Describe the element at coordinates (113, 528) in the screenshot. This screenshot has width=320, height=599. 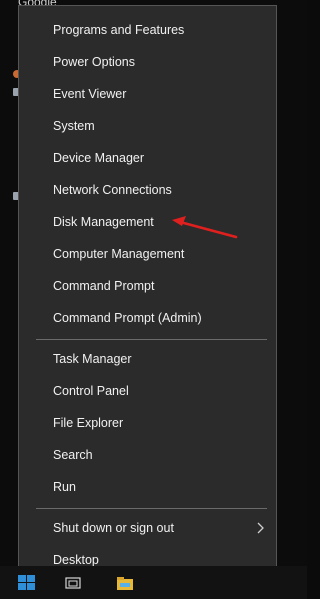
I see `menu-item-label: Shut down or sign out` at that location.